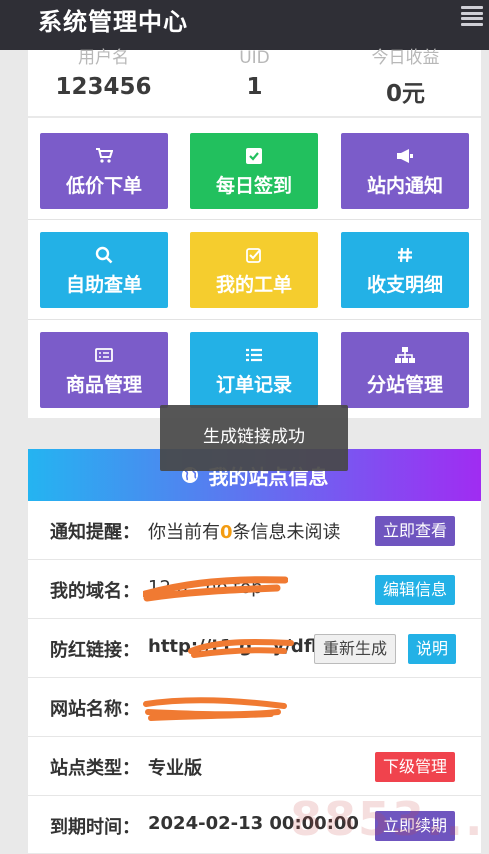  Describe the element at coordinates (254, 171) in the screenshot. I see `tile-daily-checkin: 每日签到` at that location.